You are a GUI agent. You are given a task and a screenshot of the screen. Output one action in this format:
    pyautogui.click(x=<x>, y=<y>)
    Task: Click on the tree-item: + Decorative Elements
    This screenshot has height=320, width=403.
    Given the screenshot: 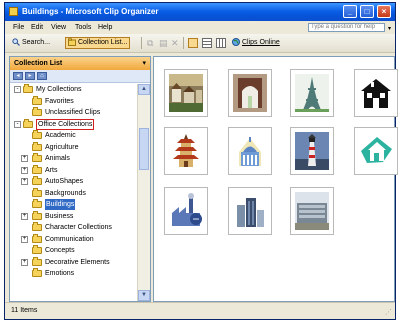 What is the action you would take?
    pyautogui.click(x=73, y=262)
    